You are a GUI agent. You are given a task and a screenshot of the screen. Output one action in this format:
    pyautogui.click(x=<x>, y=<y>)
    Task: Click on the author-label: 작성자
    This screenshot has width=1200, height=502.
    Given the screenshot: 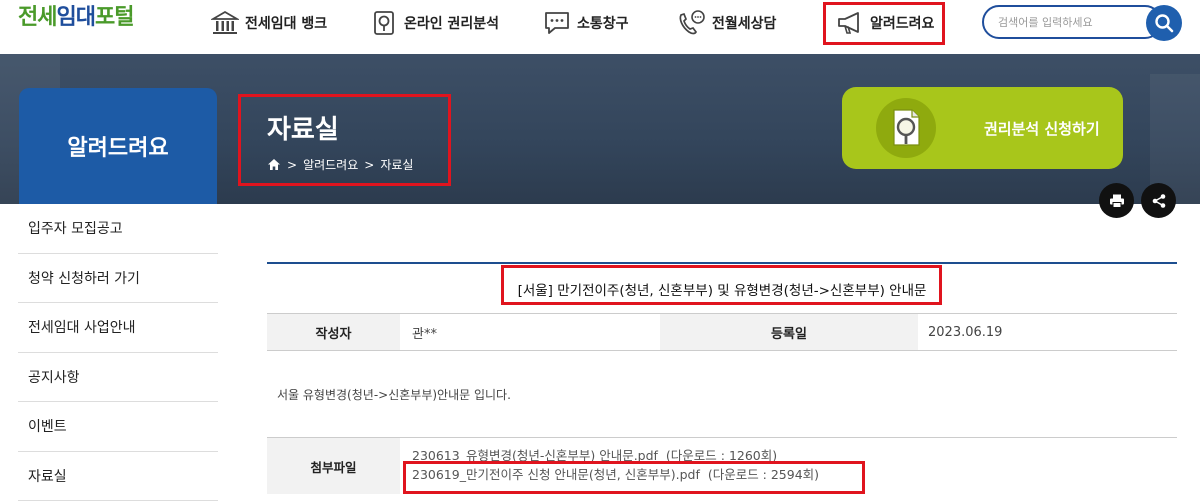 What is the action you would take?
    pyautogui.click(x=333, y=332)
    